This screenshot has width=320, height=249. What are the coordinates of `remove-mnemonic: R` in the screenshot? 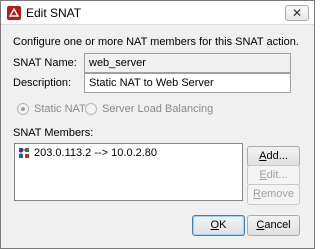 It's located at (257, 194).